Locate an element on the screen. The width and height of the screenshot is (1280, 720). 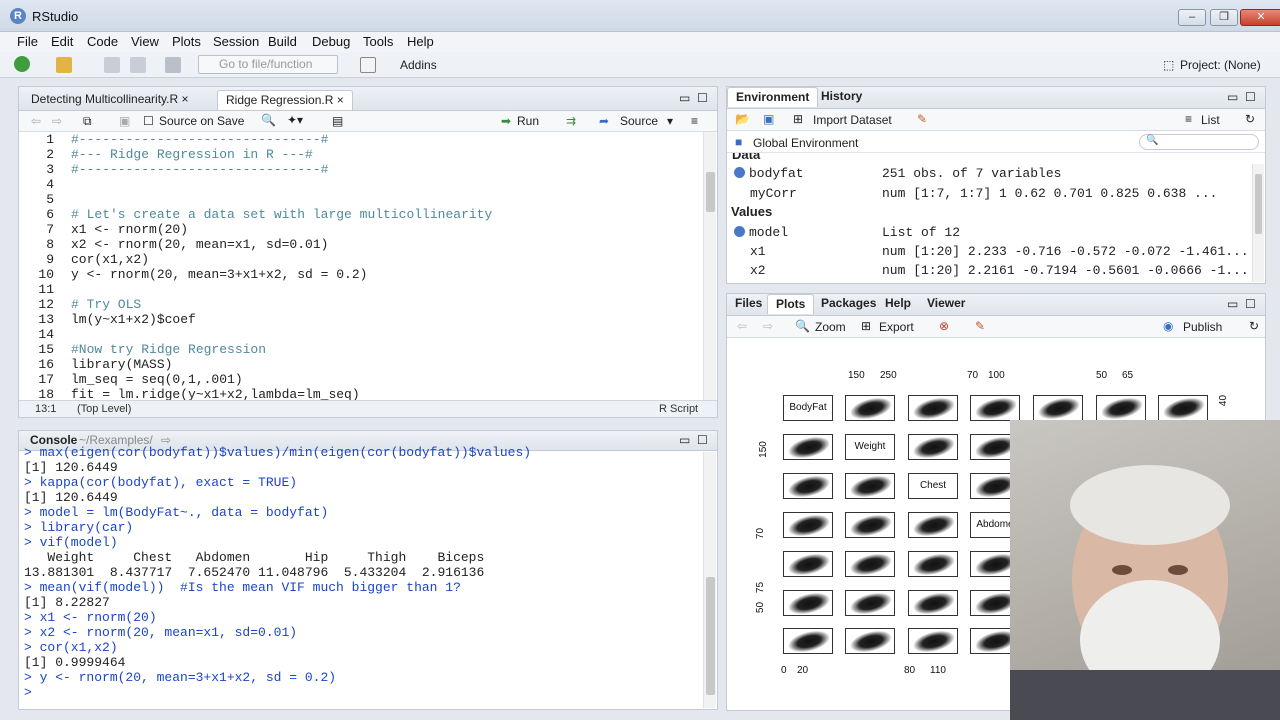
run-icon: ➡ is located at coordinates (506, 121).